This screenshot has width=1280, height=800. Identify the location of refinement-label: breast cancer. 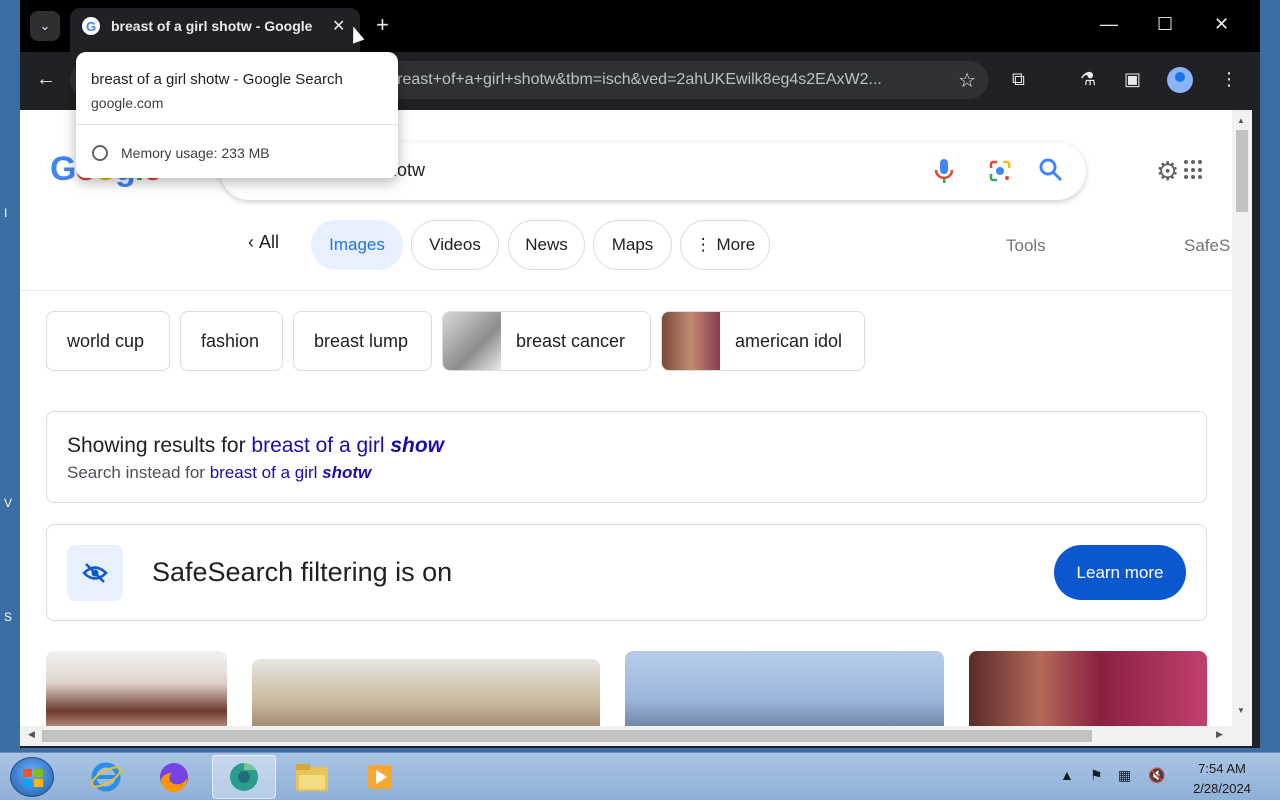
(571, 340).